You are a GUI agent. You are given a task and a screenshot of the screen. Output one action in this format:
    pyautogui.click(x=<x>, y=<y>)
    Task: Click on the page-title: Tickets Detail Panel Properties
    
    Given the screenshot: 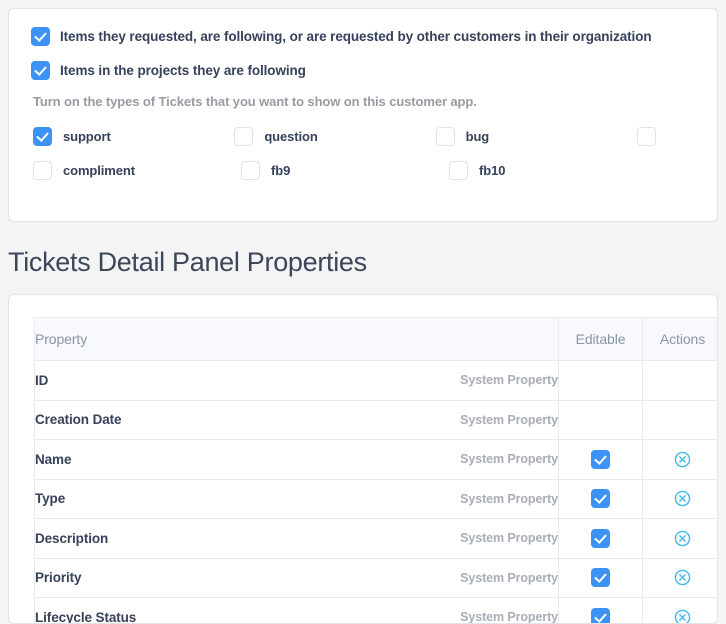 What is the action you would take?
    pyautogui.click(x=187, y=262)
    